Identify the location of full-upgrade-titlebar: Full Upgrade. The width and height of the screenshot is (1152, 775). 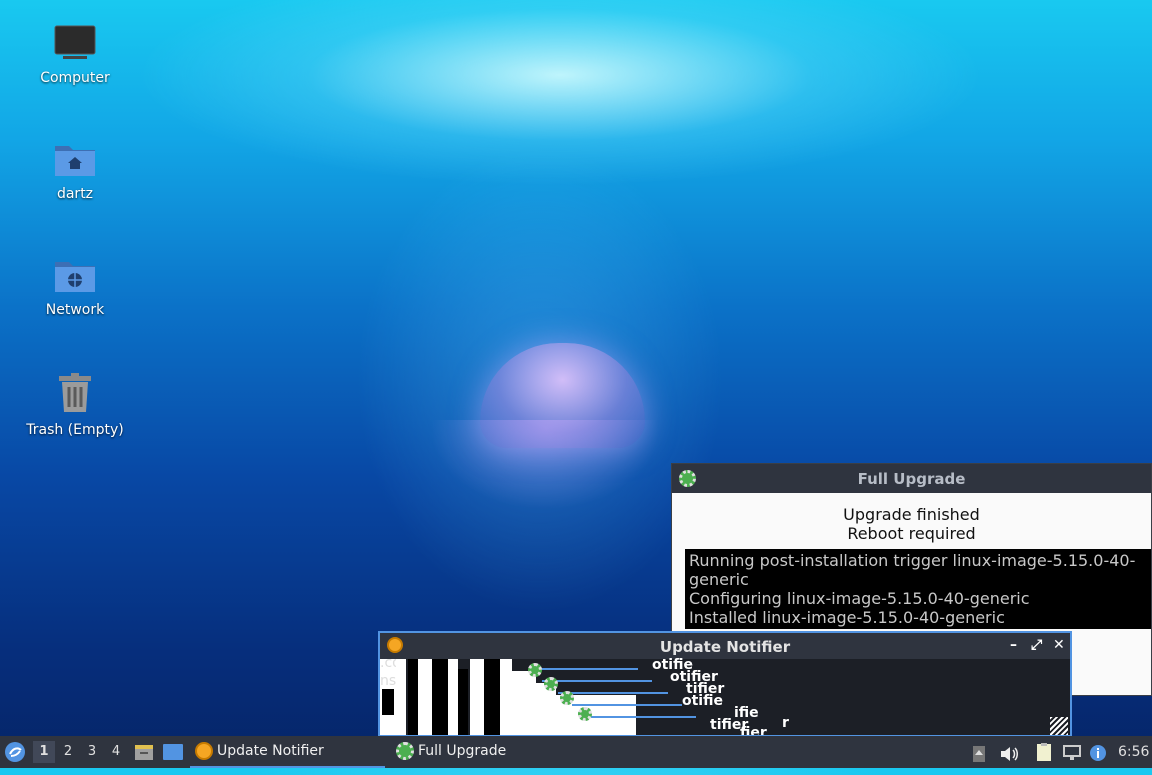
(911, 478).